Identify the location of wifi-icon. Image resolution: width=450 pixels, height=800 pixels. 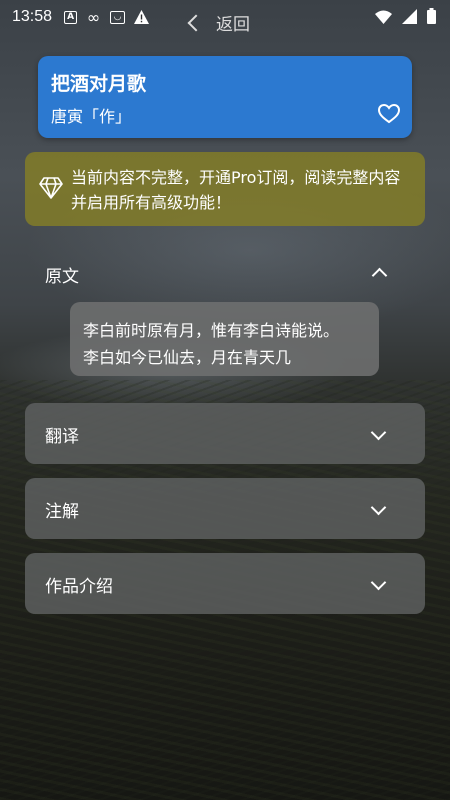
(383, 18).